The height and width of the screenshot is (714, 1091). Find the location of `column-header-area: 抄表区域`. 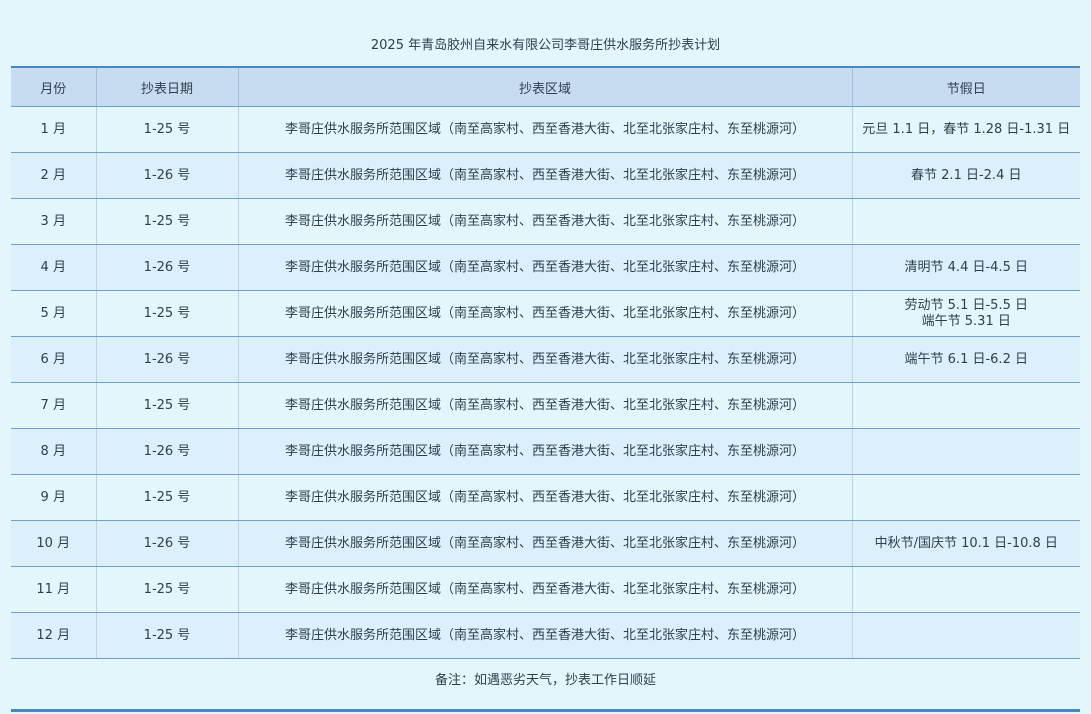

column-header-area: 抄表区域 is located at coordinates (545, 87).